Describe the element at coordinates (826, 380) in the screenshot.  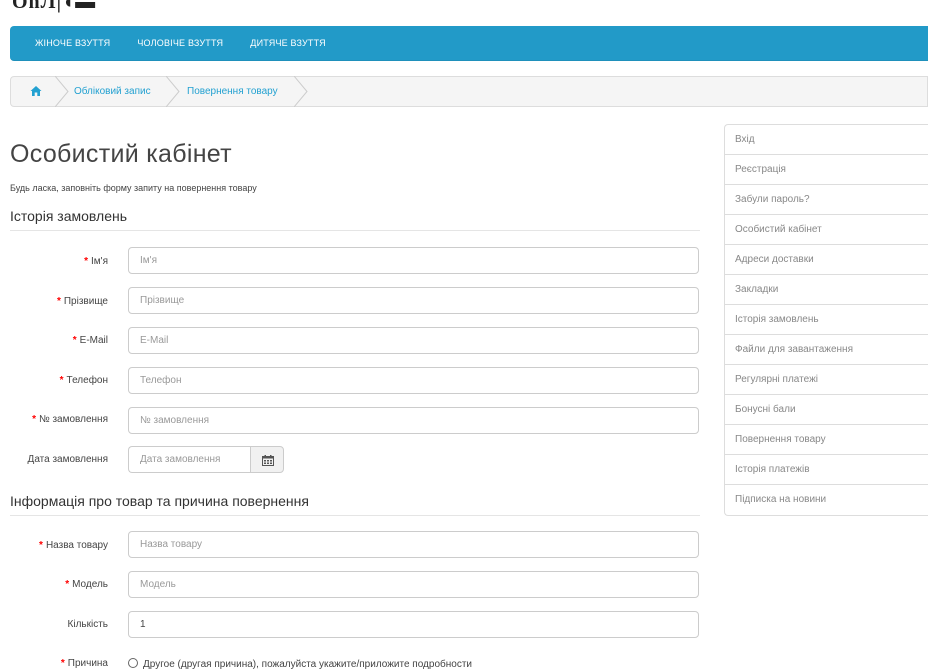
I see `sidebar-item-recurring: Регулярні платежі` at that location.